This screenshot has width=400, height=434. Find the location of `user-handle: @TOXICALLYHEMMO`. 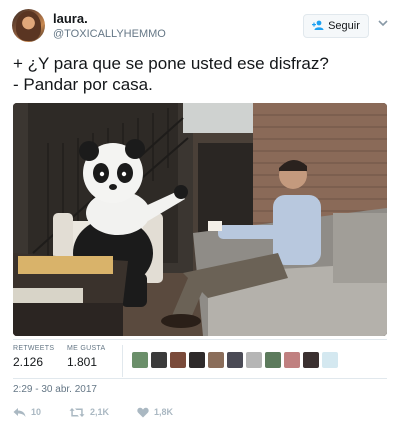

user-handle: @TOXICALLYHEMMO is located at coordinates (109, 34).